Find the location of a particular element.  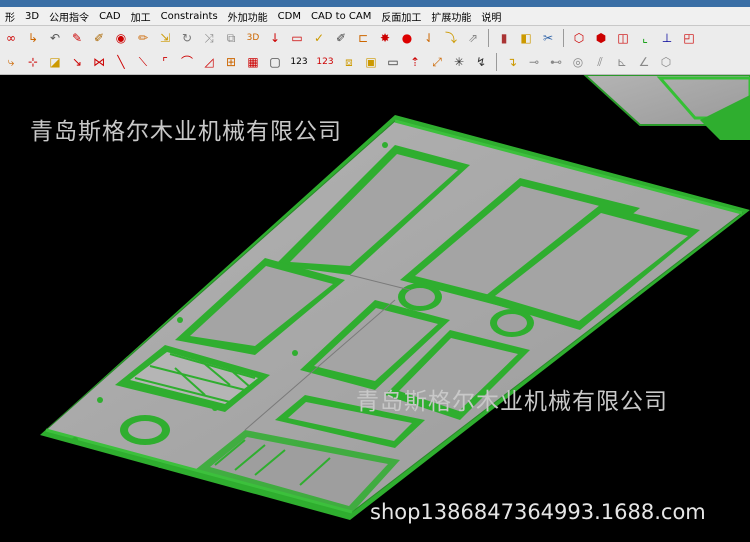

frame-icon: ▣ is located at coordinates (371, 62).